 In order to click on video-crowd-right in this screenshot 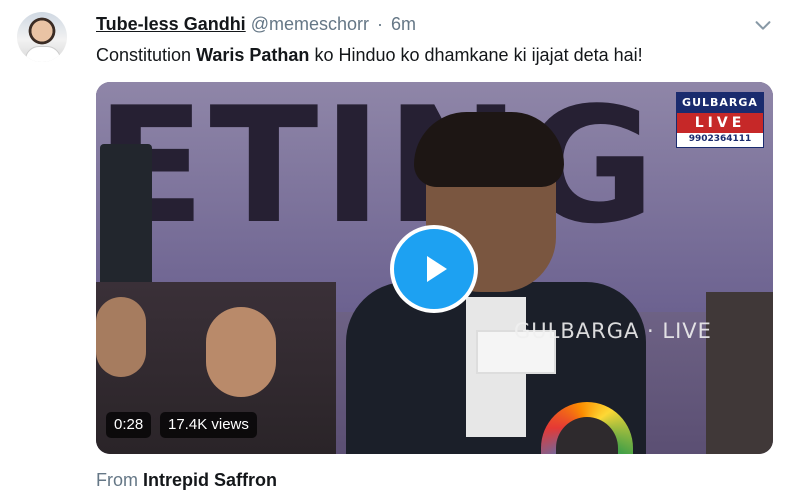, I will do `click(739, 373)`.